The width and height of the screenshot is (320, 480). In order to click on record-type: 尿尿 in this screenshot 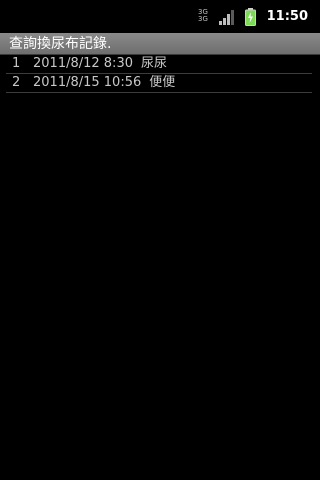, I will do `click(153, 63)`.